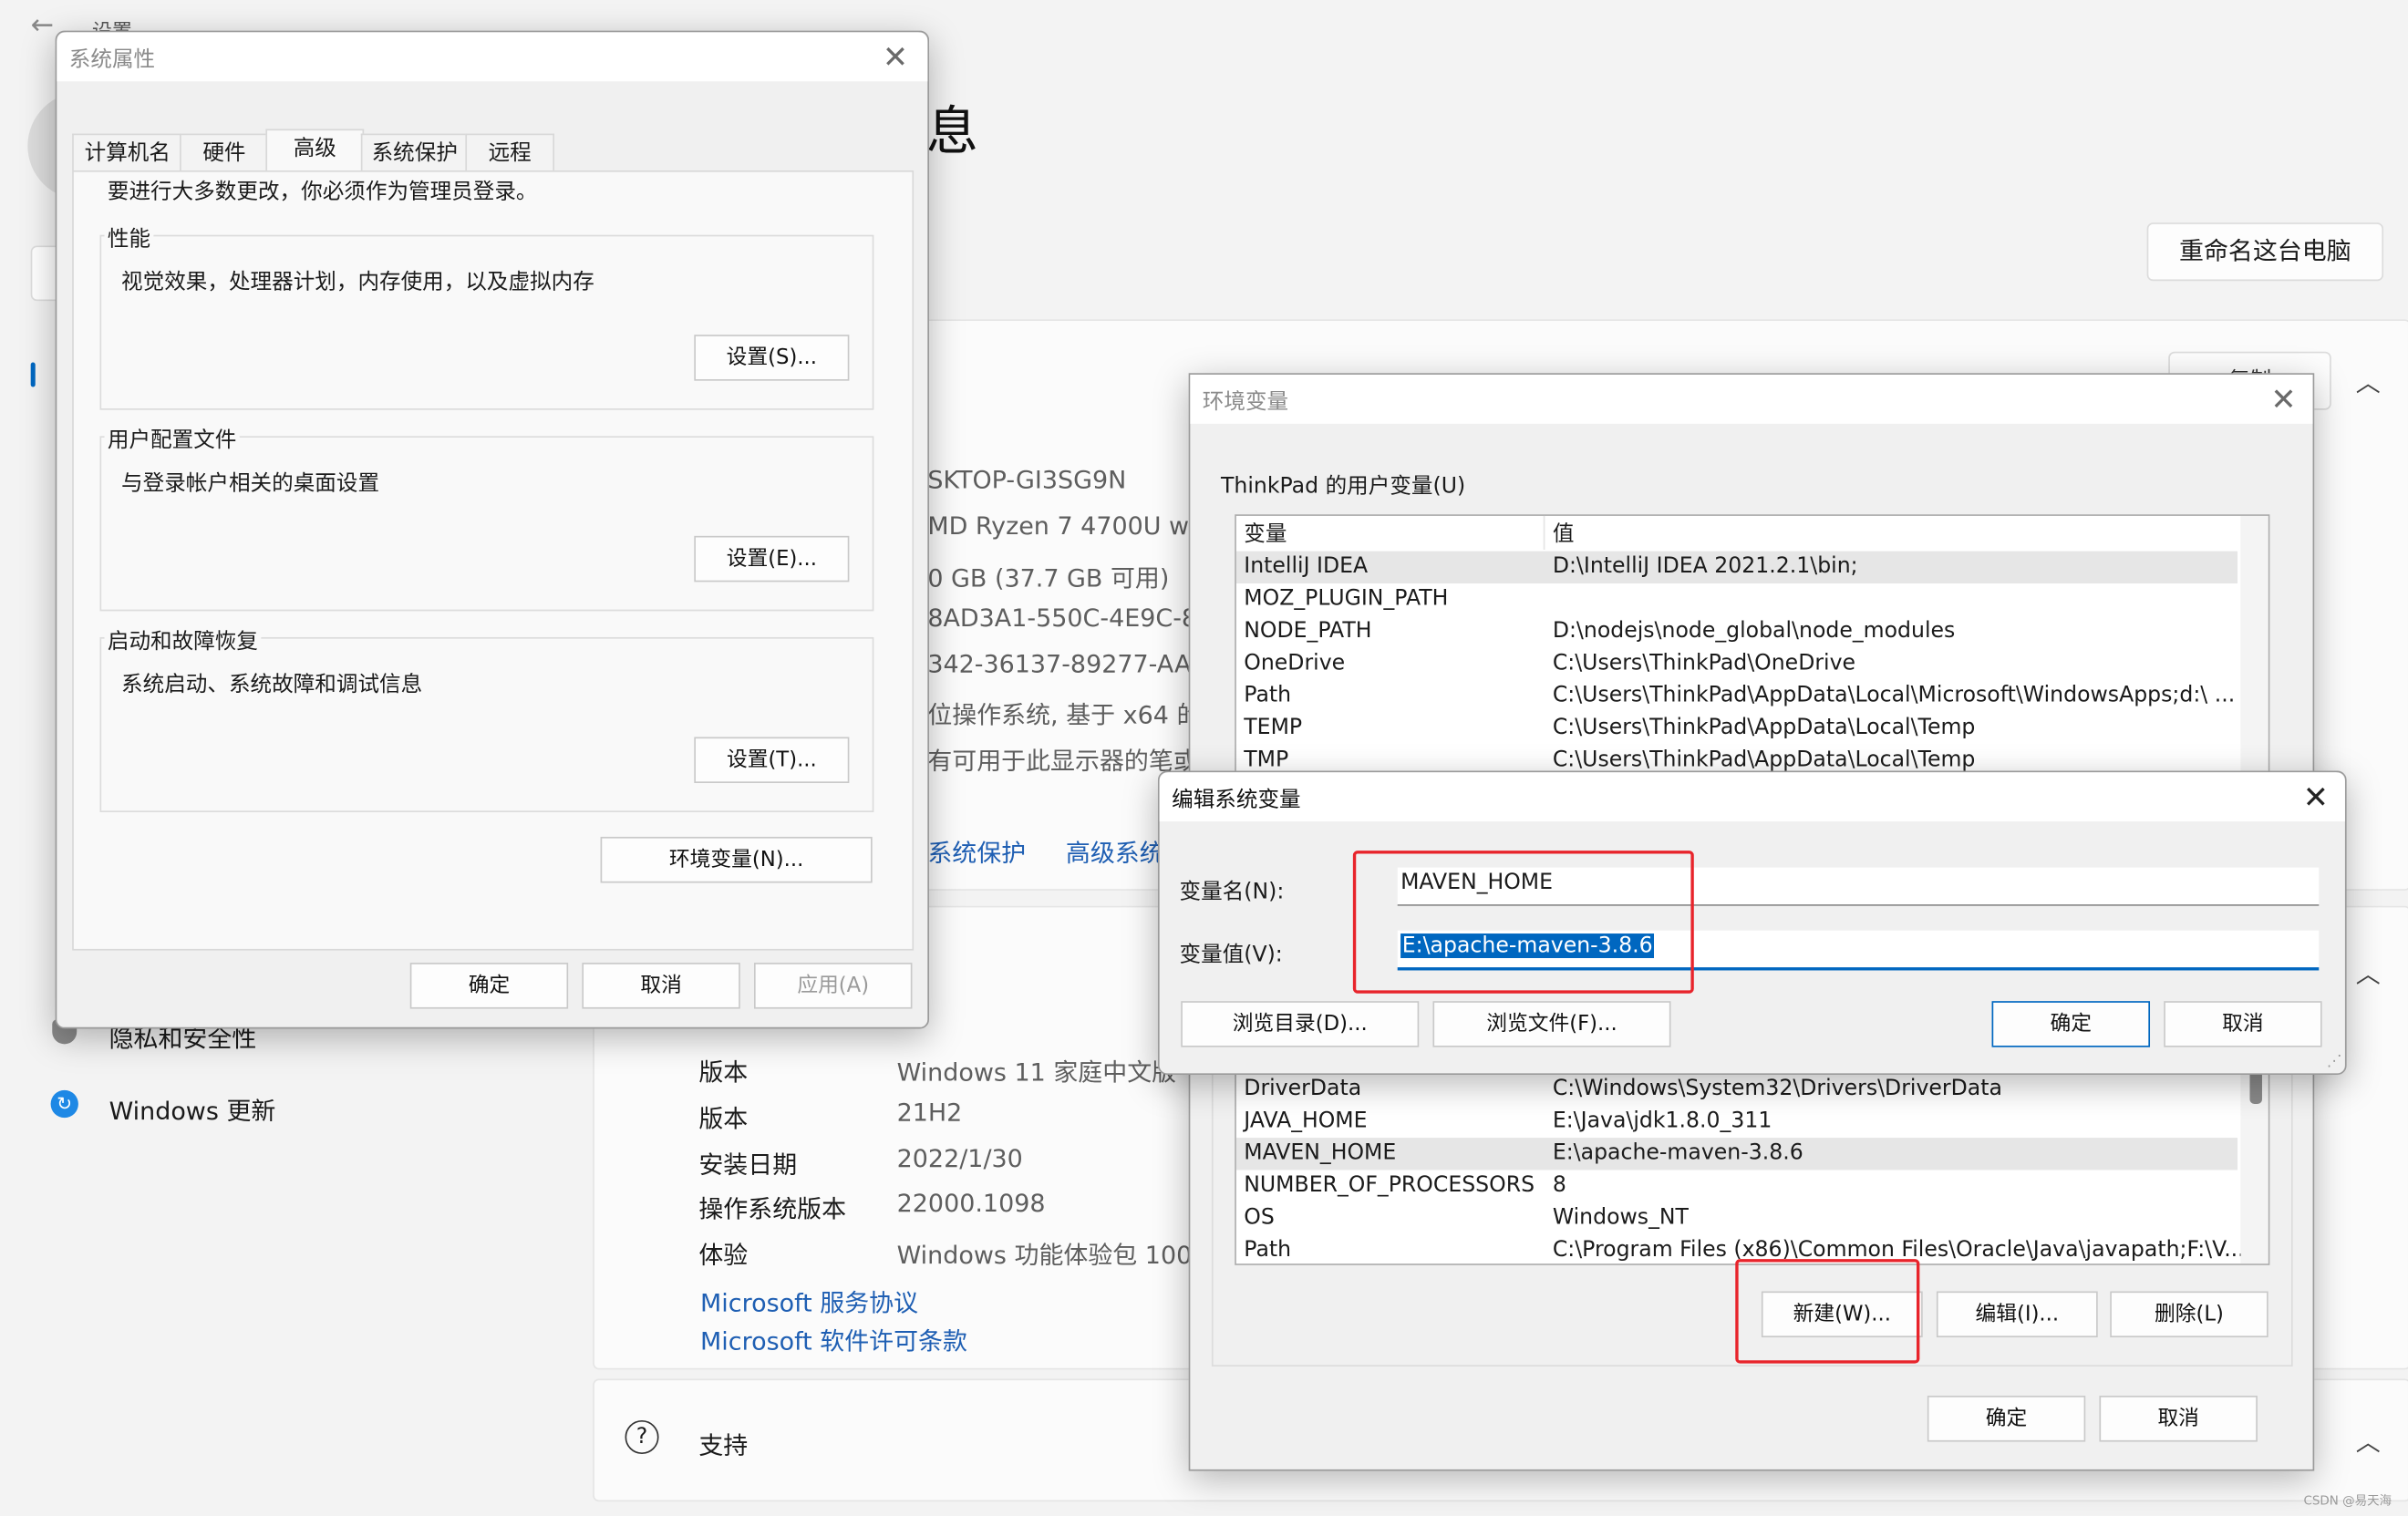 The image size is (2408, 1516). What do you see at coordinates (724, 1255) in the screenshot?
I see `spec-label: 体验` at bounding box center [724, 1255].